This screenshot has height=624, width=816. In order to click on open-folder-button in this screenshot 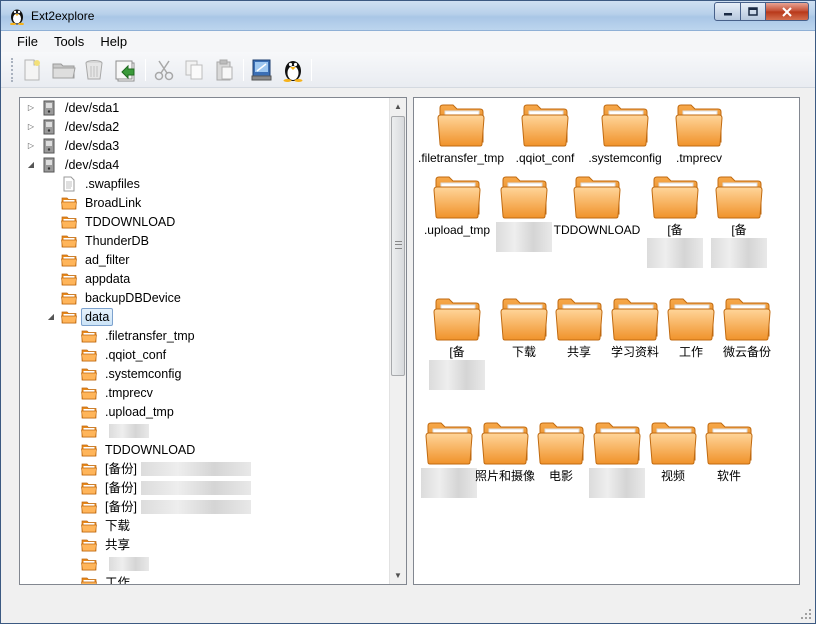, I will do `click(64, 70)`.